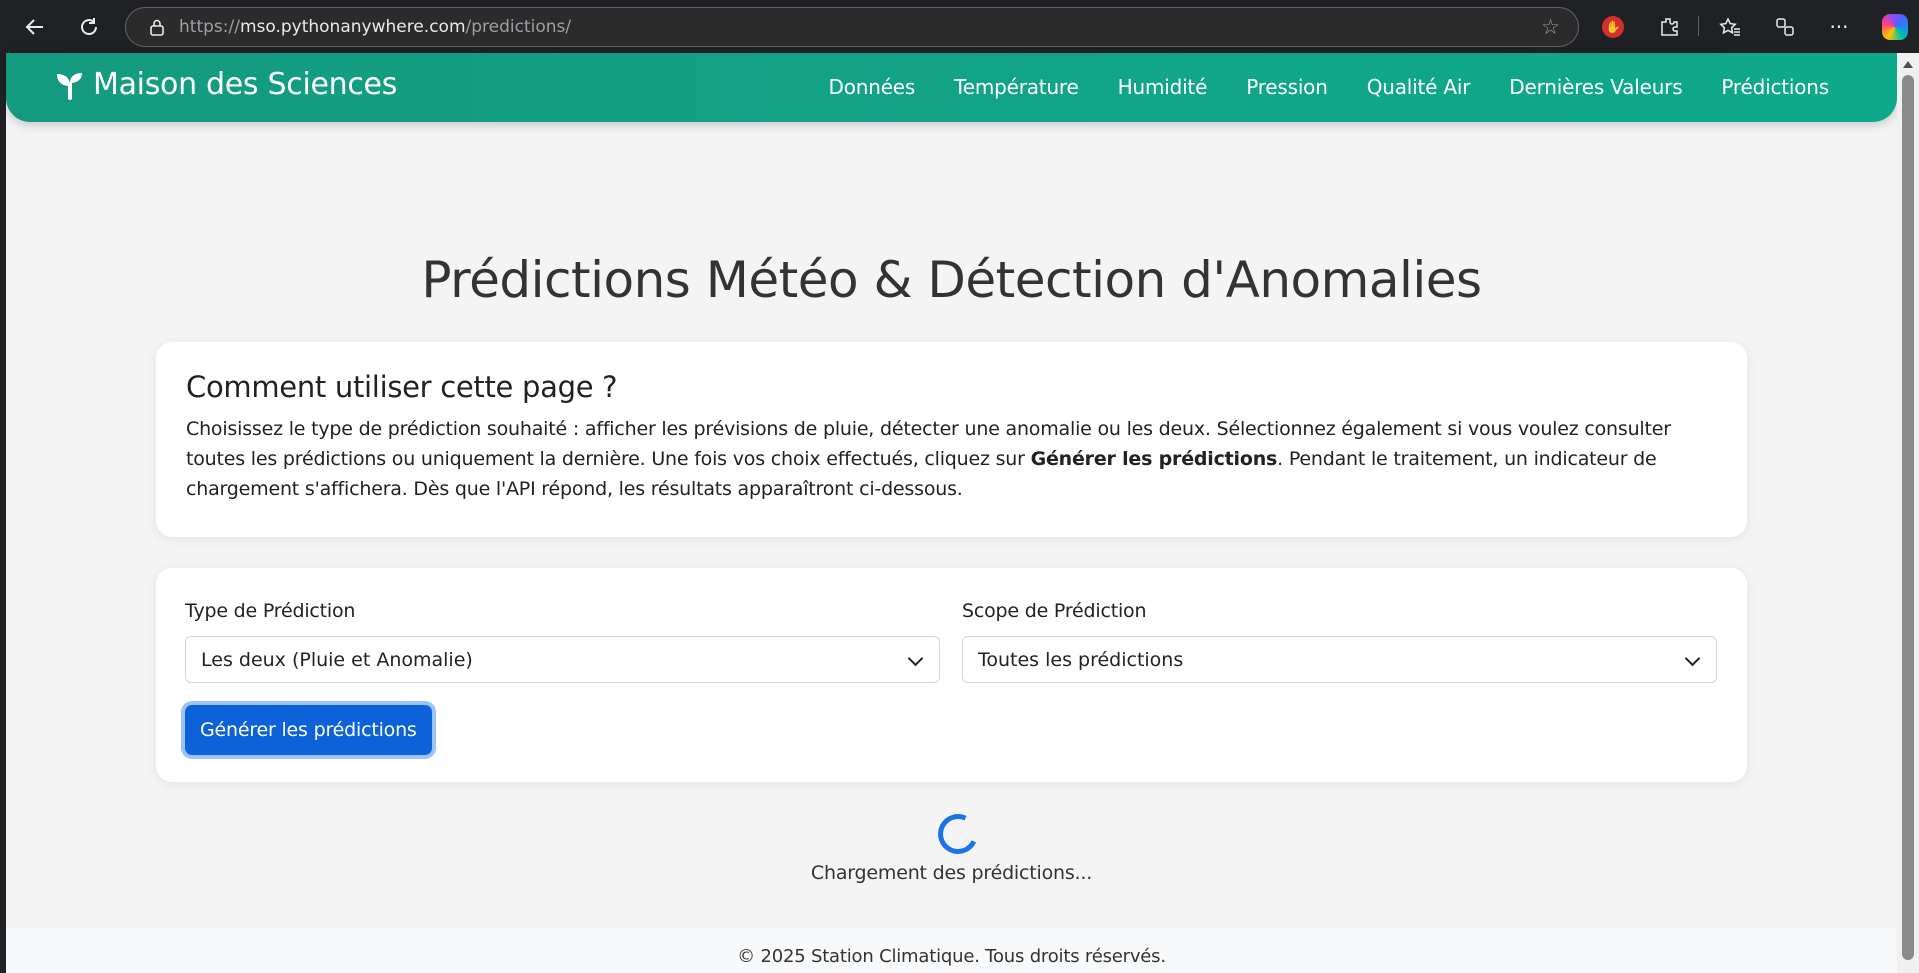  Describe the element at coordinates (1081, 659) in the screenshot. I see `prediction-scope-value: Toutes les prédictions` at that location.